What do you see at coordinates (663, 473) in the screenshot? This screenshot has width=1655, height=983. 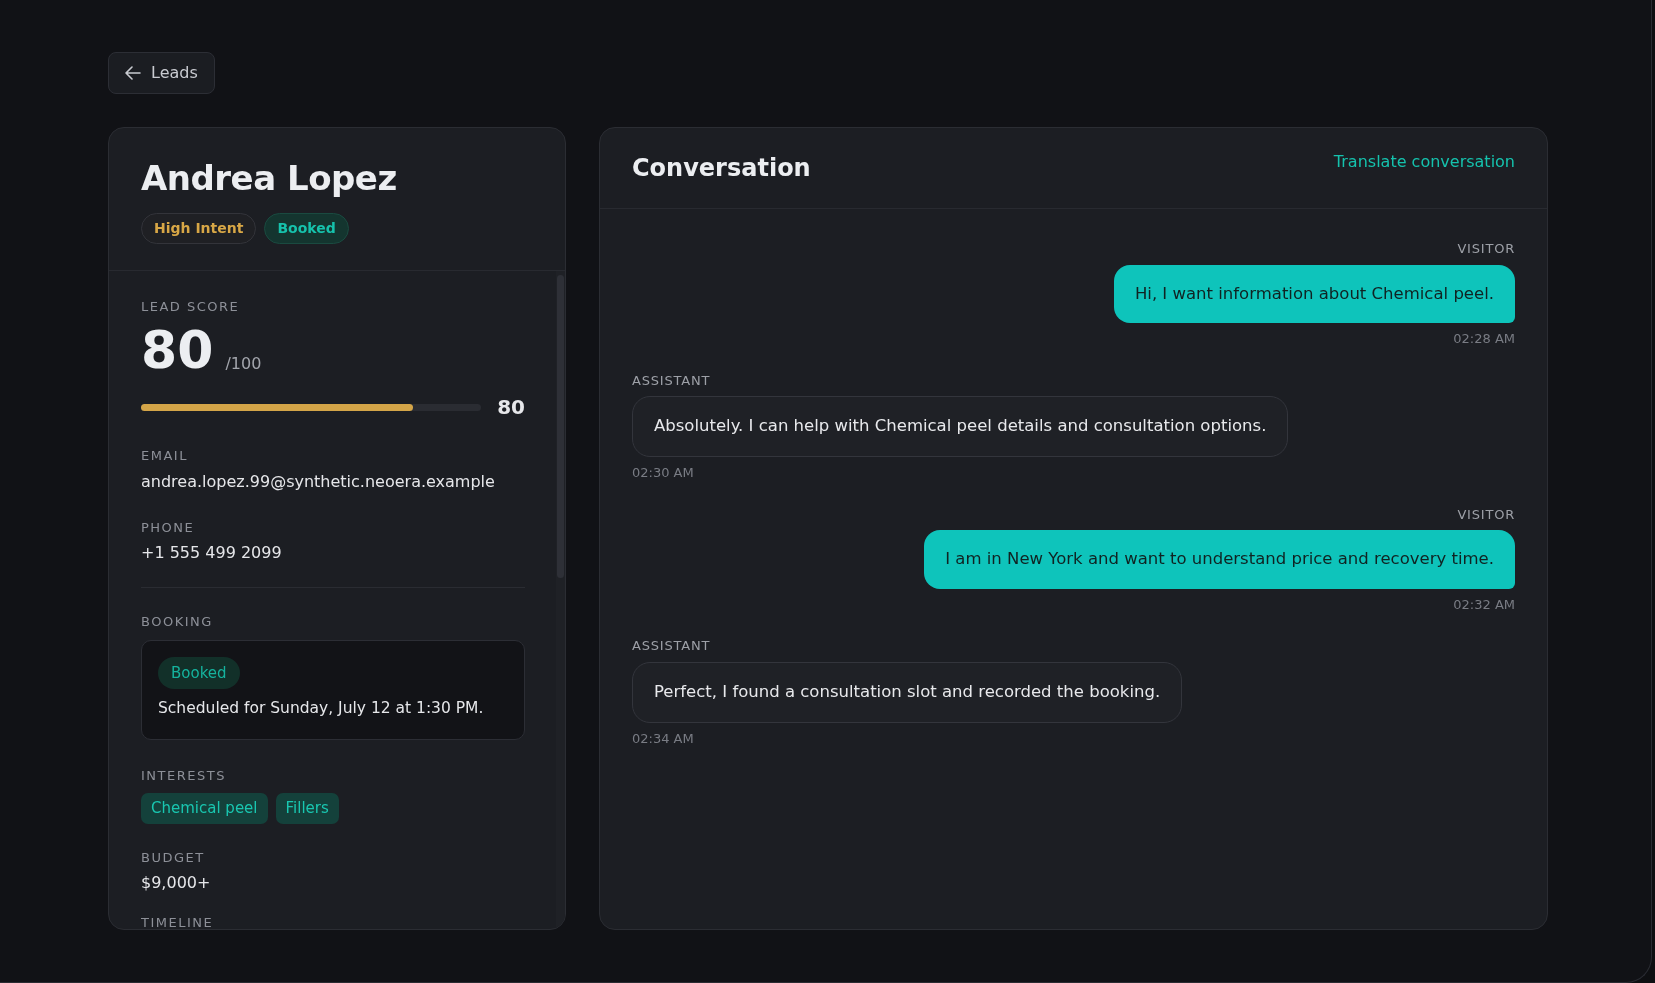 I see `message-time: 02:30 AM` at bounding box center [663, 473].